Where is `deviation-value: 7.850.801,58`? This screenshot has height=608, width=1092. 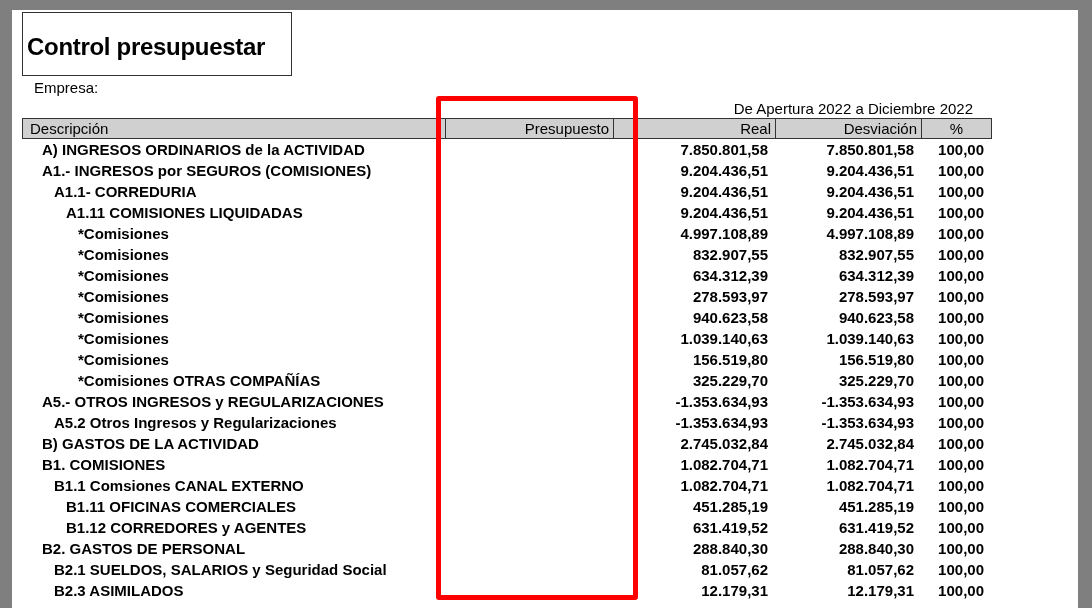
deviation-value: 7.850.801,58 is located at coordinates (870, 150).